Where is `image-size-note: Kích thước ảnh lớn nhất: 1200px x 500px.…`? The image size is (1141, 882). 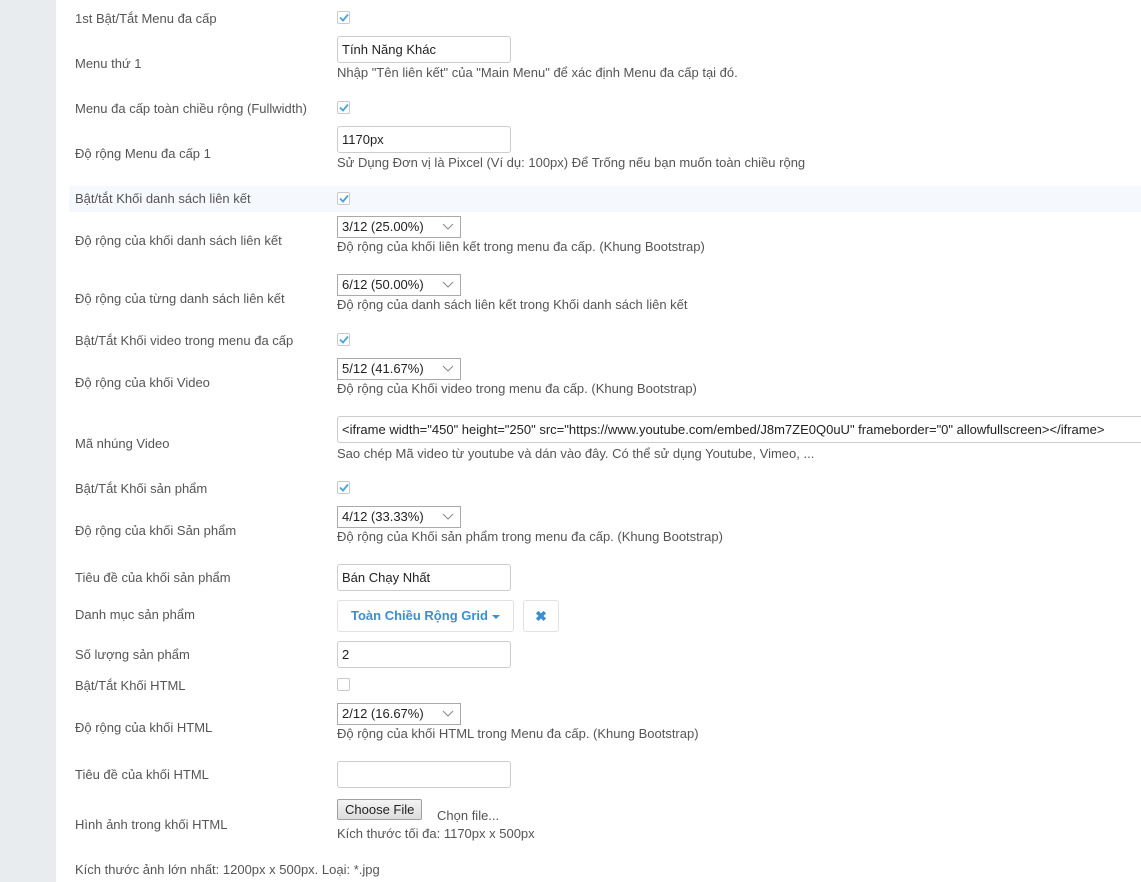 image-size-note: Kích thước ảnh lớn nhất: 1200px x 500px.… is located at coordinates (227, 869).